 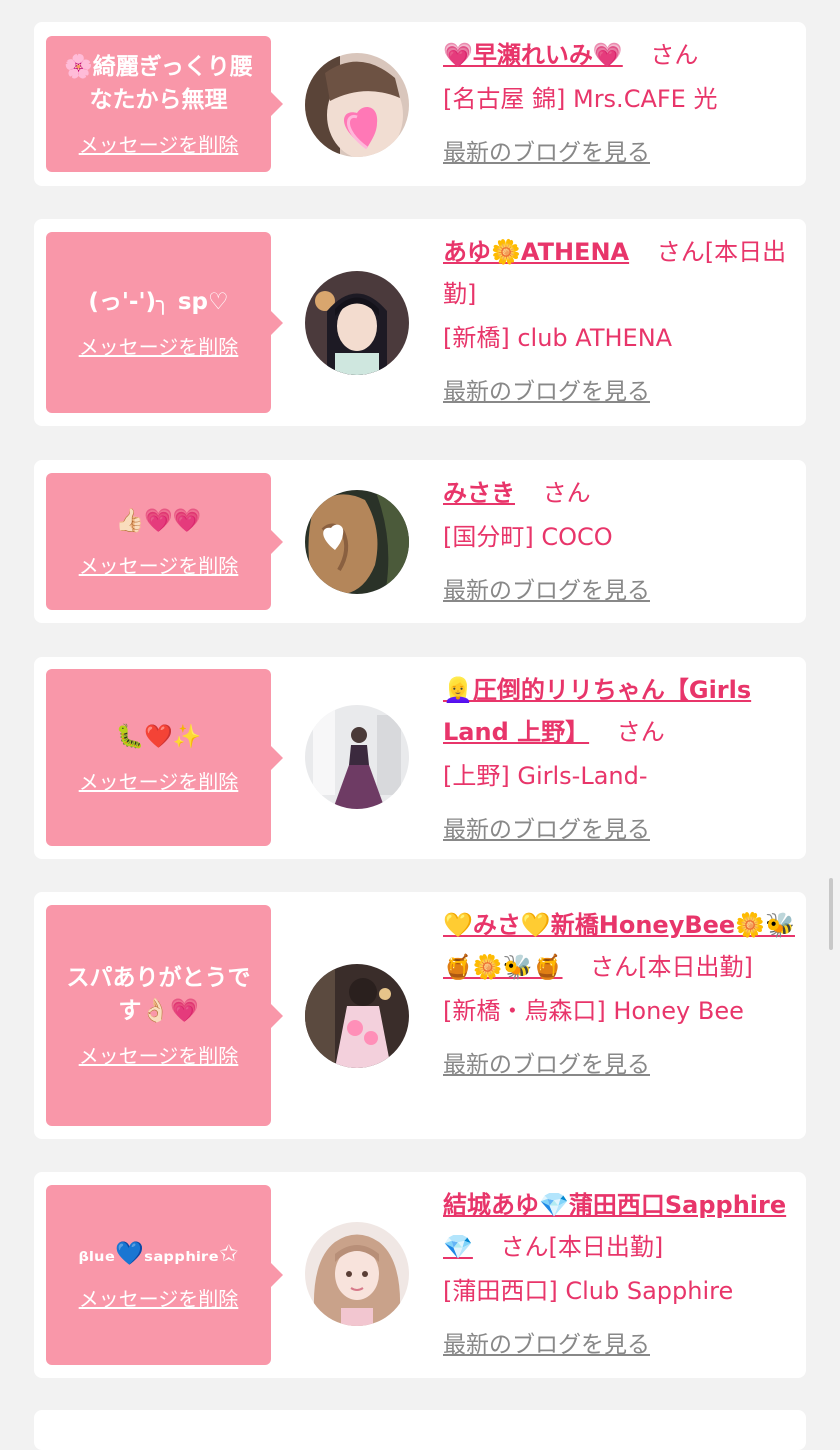 I want to click on message-text: 🐛❤️✨, so click(x=158, y=736).